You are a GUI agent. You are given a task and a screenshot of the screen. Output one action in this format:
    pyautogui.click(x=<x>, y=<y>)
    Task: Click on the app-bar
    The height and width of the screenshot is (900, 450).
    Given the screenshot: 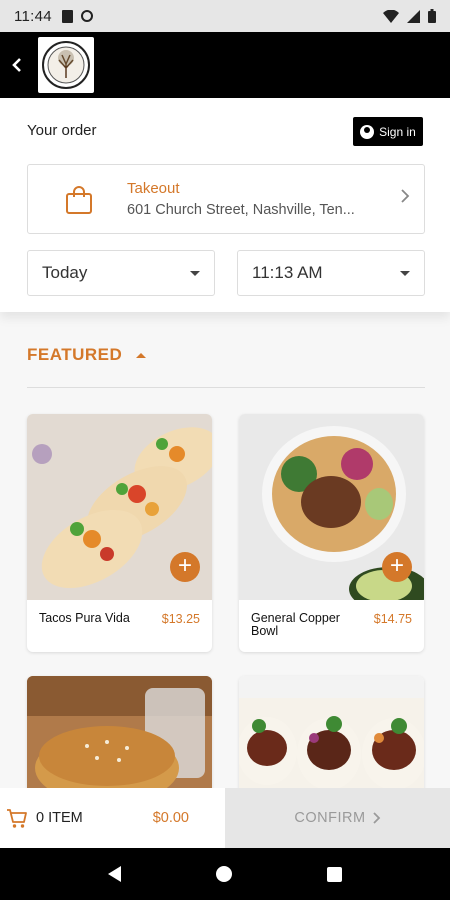 What is the action you would take?
    pyautogui.click(x=225, y=65)
    